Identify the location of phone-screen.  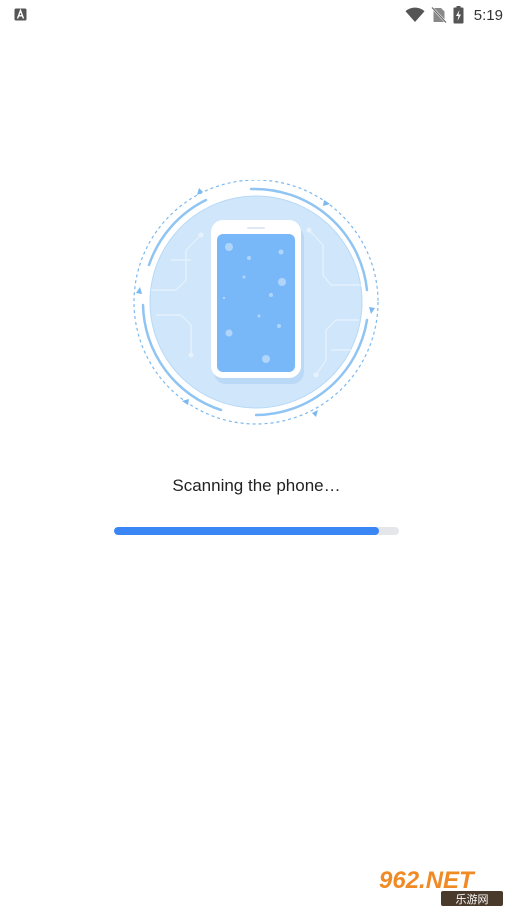
(256, 303).